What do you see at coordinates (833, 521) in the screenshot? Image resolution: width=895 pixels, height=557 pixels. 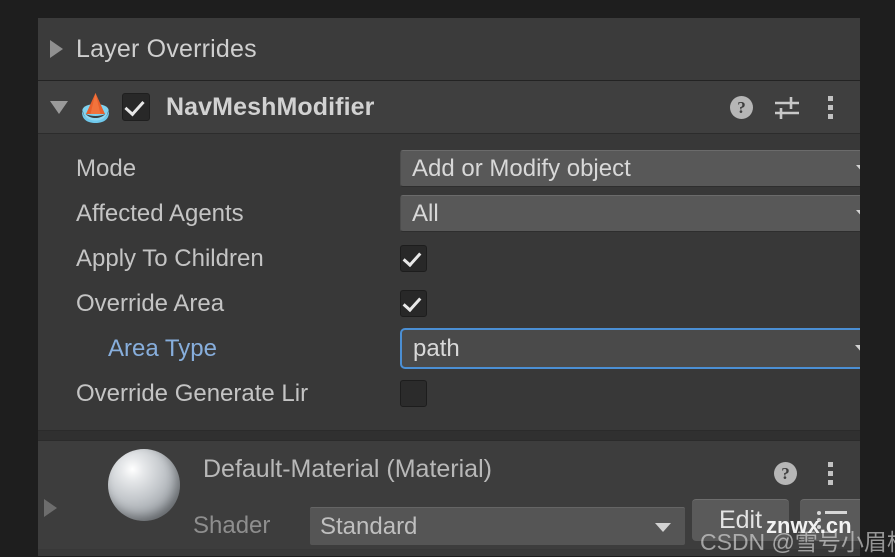 I see `render-queue-list-icon` at bounding box center [833, 521].